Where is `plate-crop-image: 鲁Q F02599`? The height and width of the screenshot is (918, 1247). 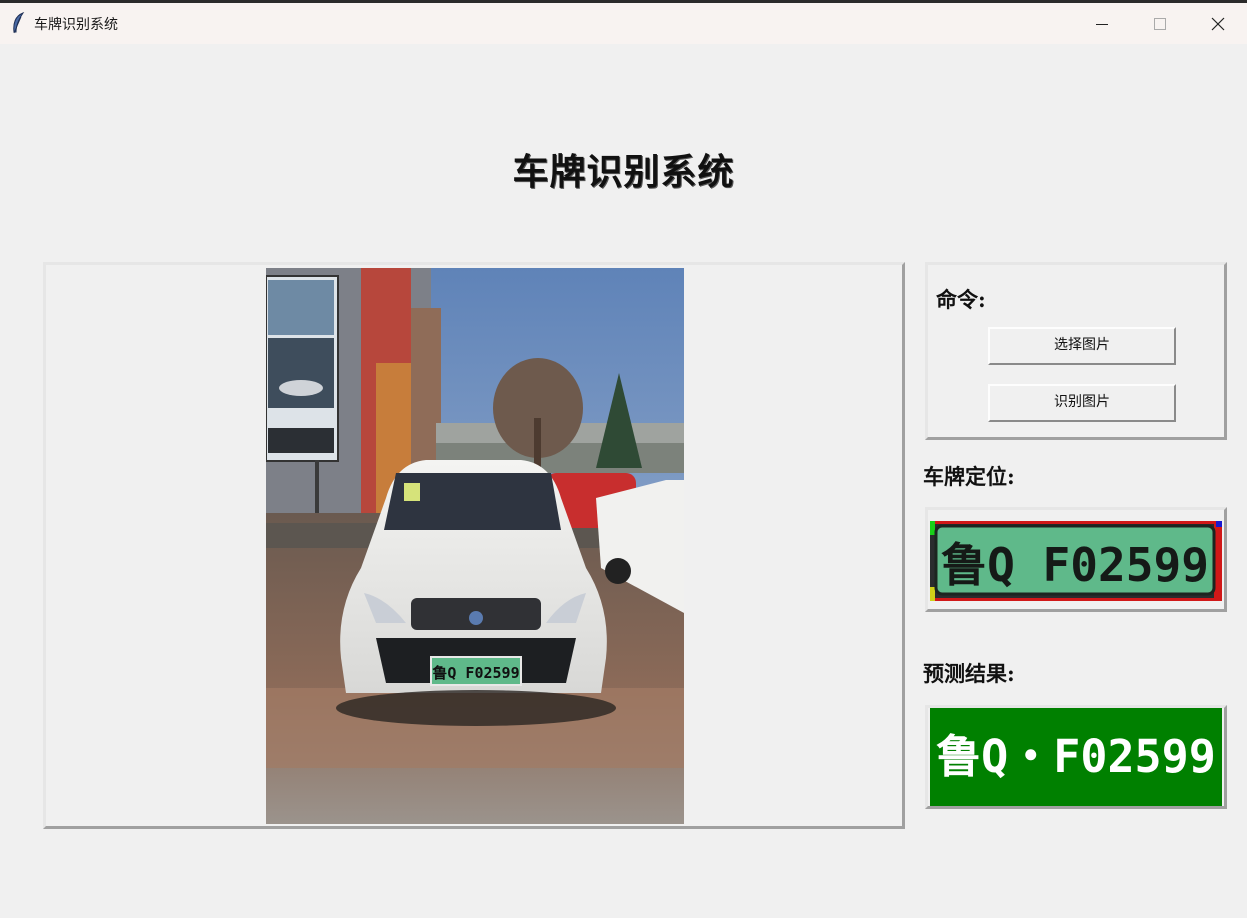 plate-crop-image: 鲁Q F02599 is located at coordinates (1076, 561).